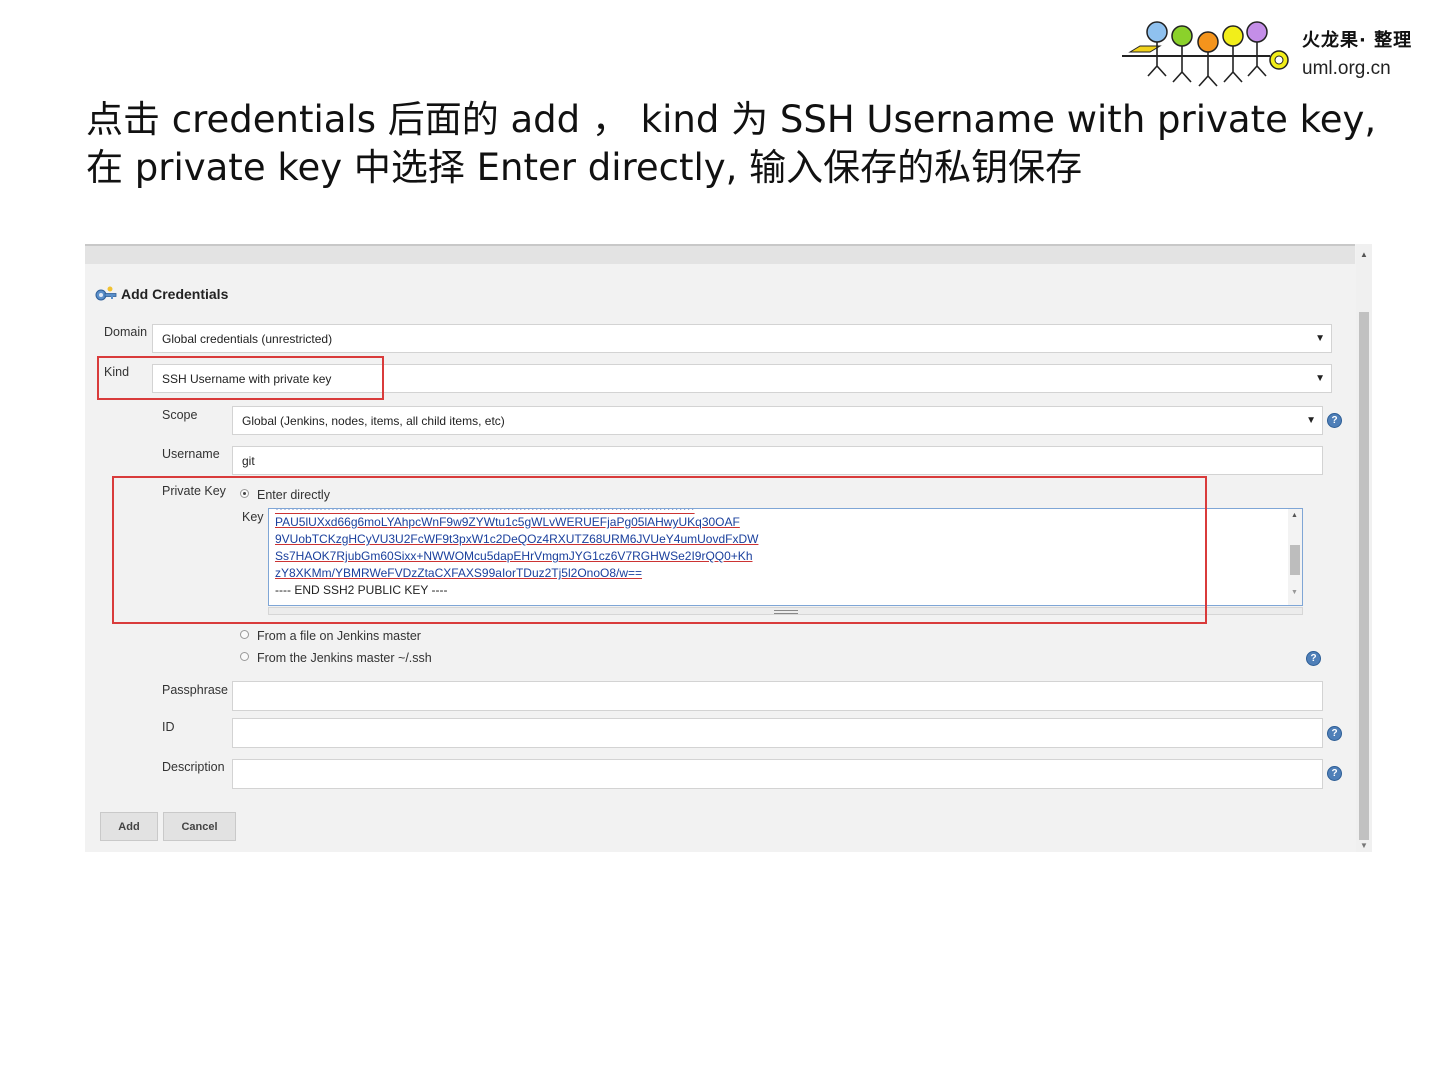 The height and width of the screenshot is (1080, 1440). I want to click on private-key-highlight-box, so click(659, 550).